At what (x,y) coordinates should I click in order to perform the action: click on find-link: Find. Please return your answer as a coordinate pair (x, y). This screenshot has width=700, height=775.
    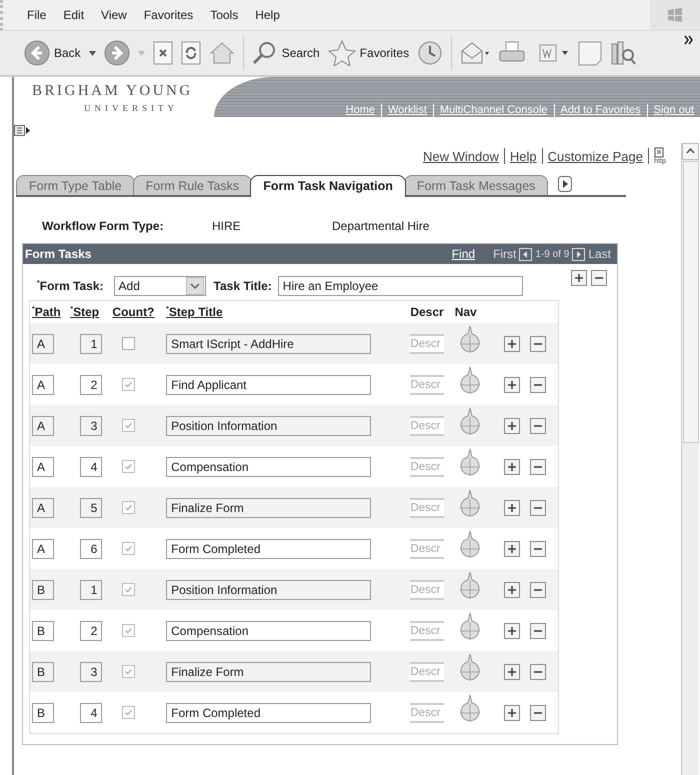
    Looking at the image, I should click on (464, 254).